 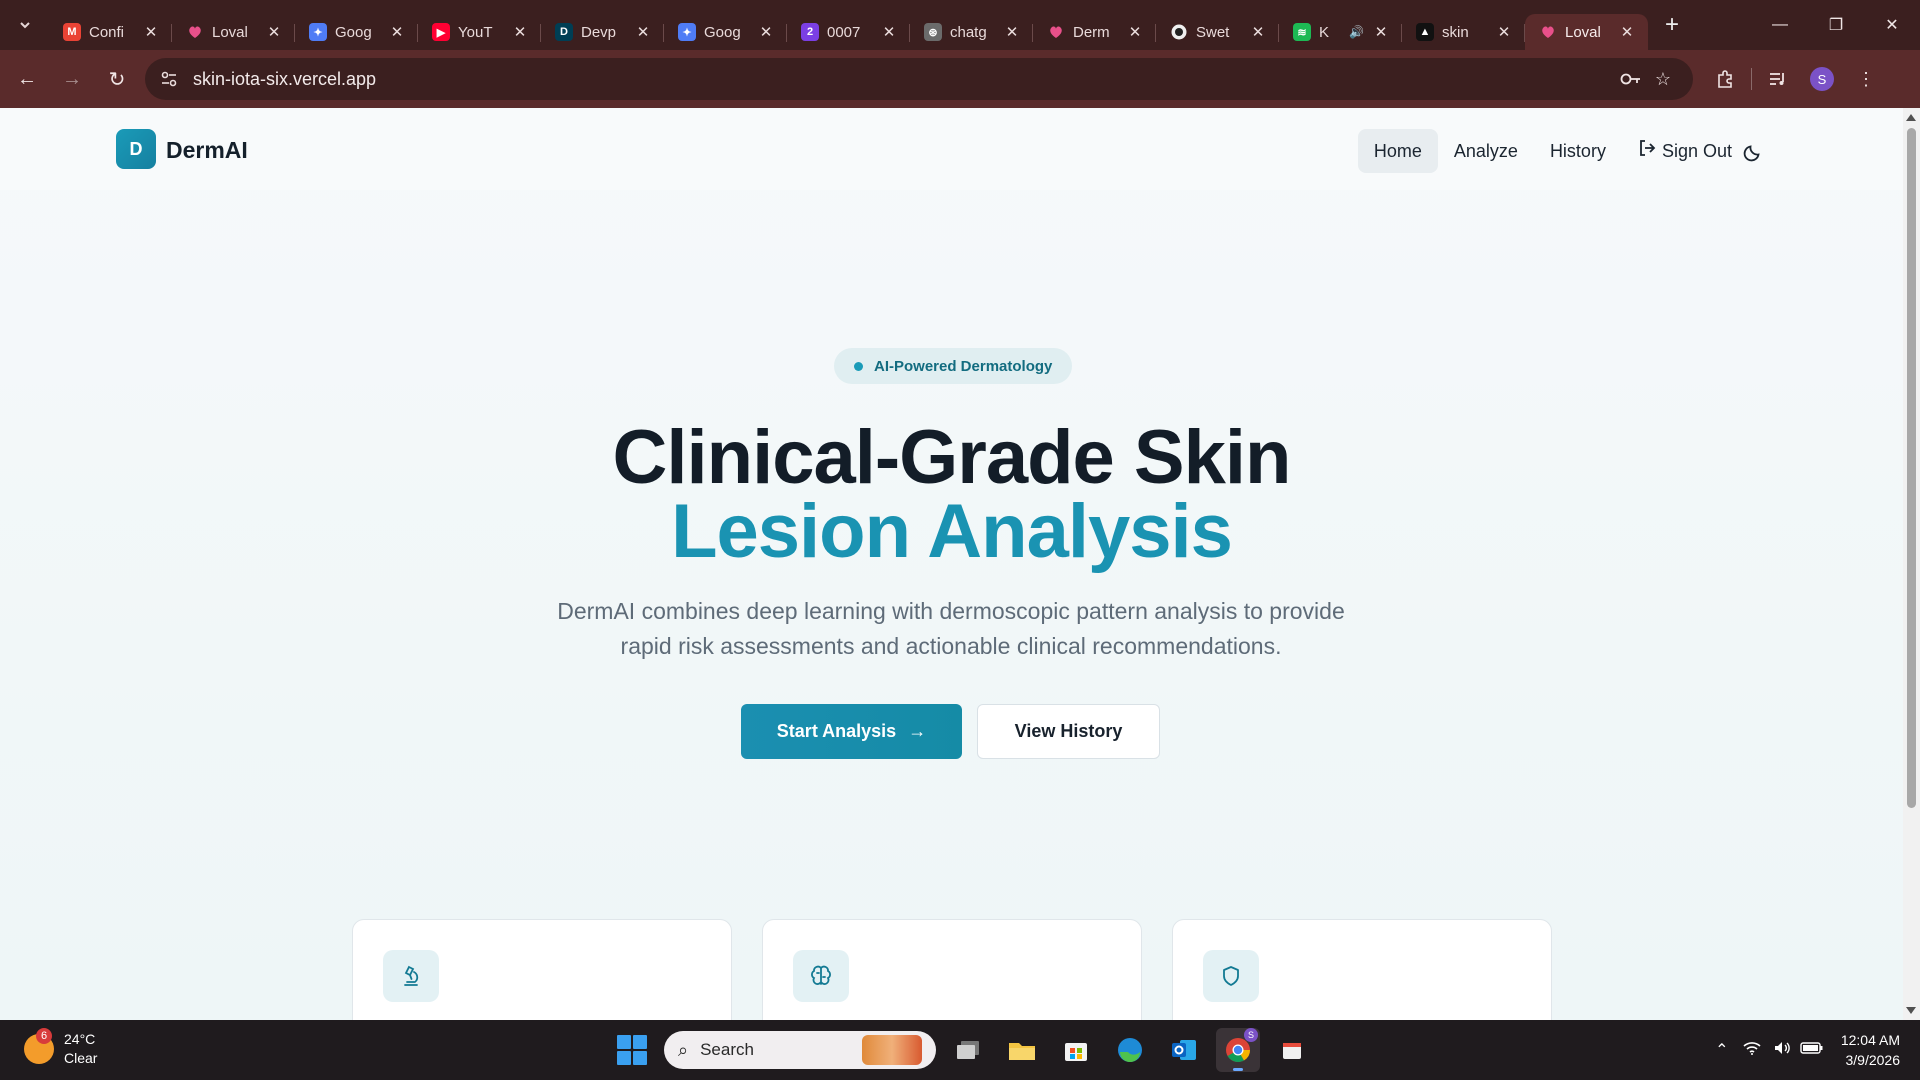 I want to click on browser-tab: D Devp ✕, so click(x=602, y=32).